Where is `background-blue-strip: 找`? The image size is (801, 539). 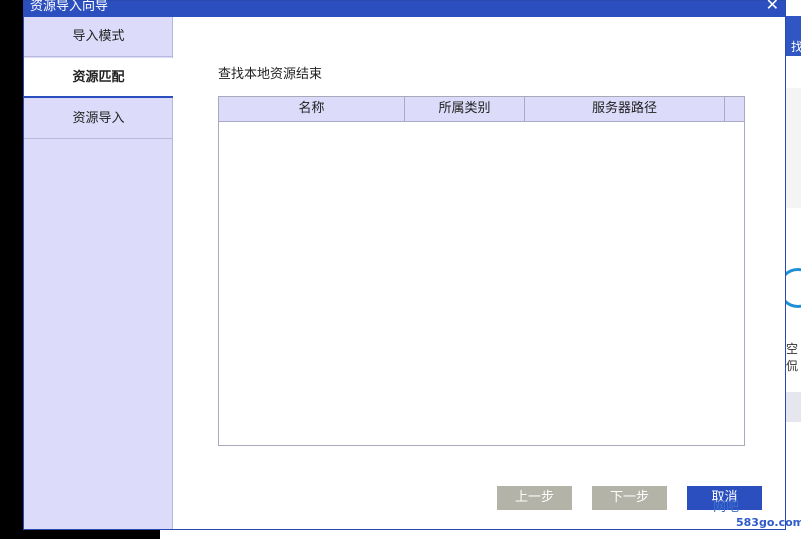
background-blue-strip: 找 is located at coordinates (793, 36).